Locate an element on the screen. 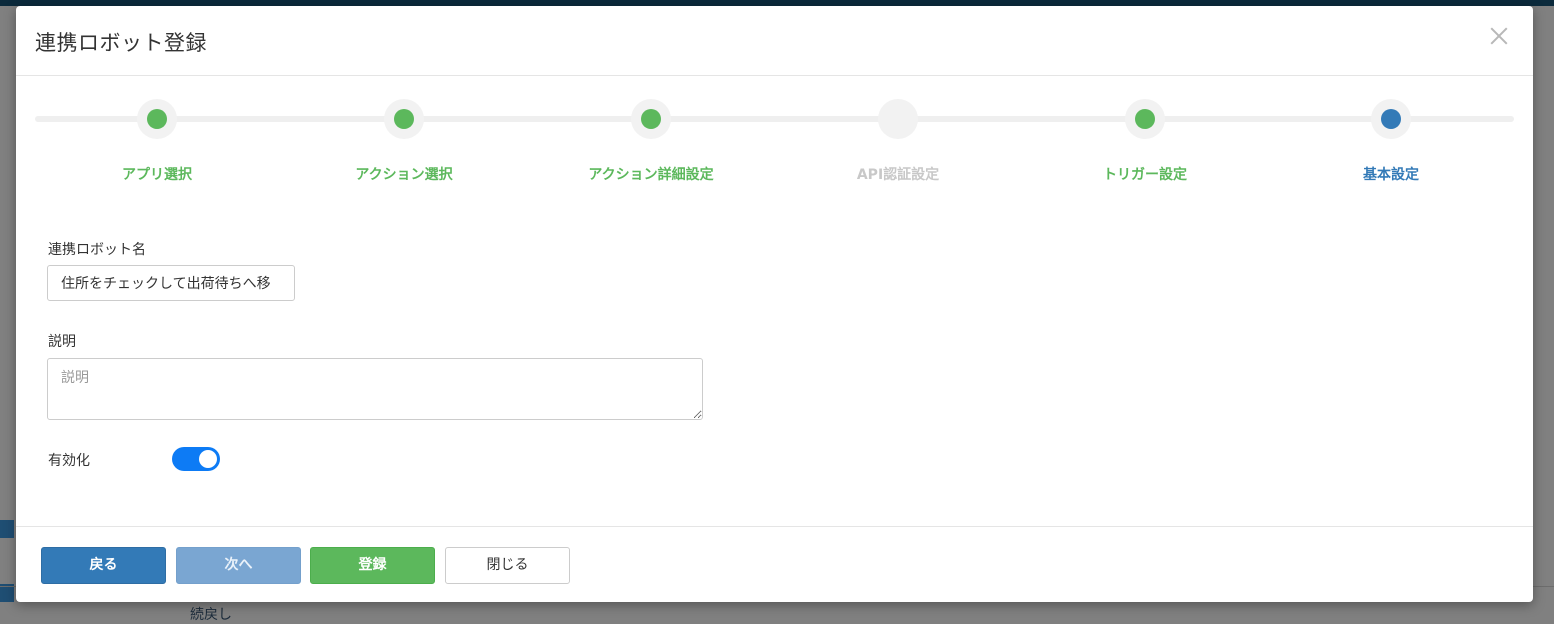 The width and height of the screenshot is (1554, 624). close-button: 閉じる is located at coordinates (507, 565).